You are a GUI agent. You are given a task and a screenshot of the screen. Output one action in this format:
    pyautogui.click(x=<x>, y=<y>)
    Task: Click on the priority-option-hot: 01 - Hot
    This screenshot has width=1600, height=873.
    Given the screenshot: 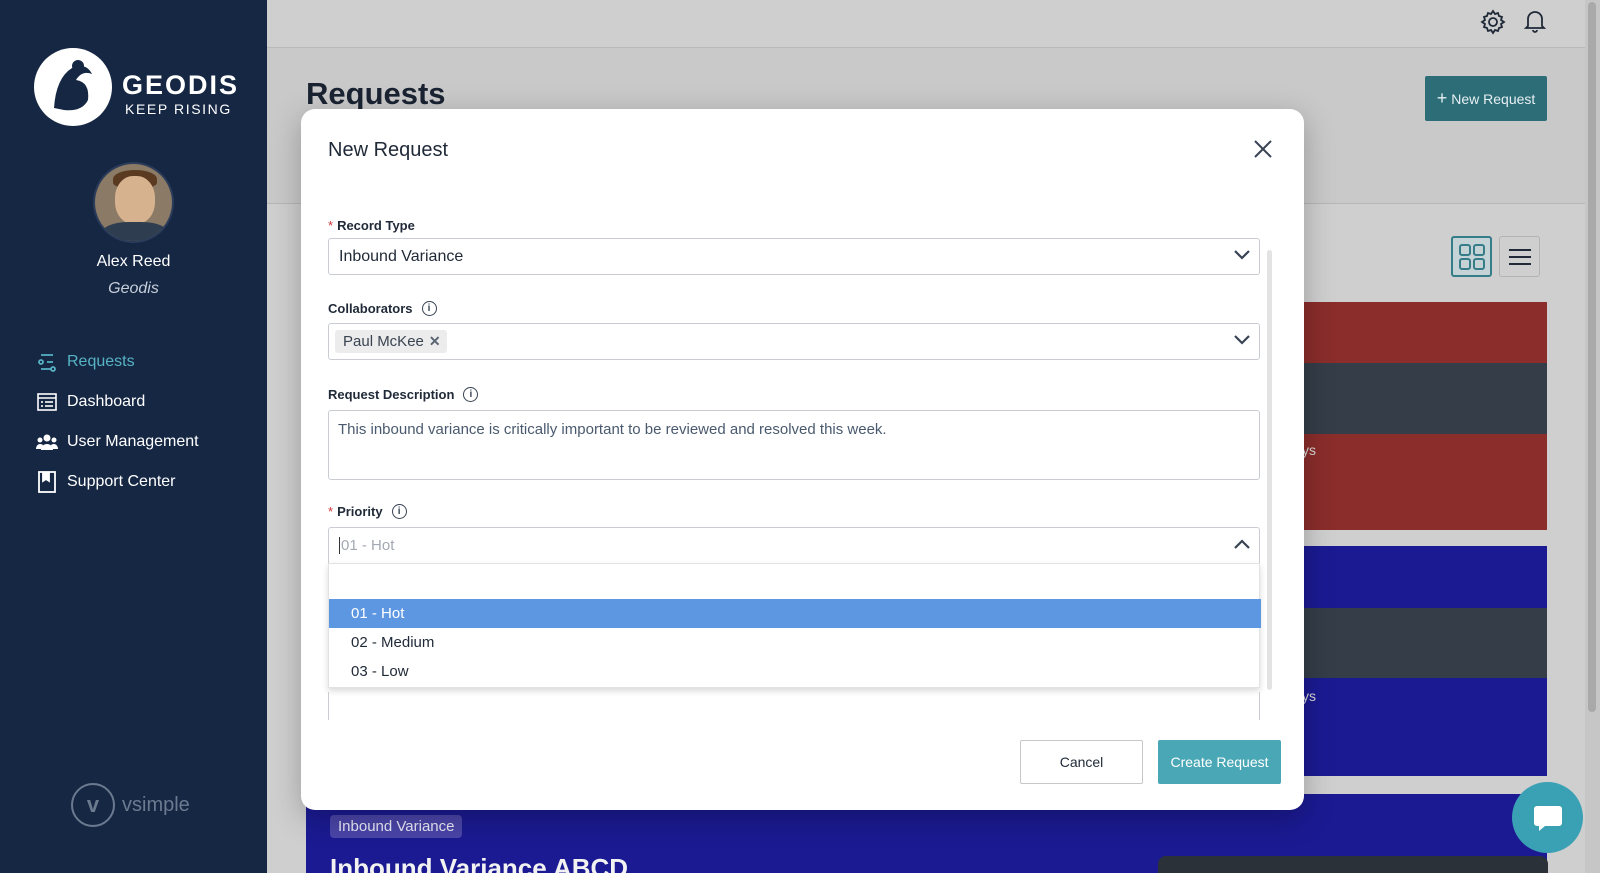 What is the action you would take?
    pyautogui.click(x=795, y=613)
    